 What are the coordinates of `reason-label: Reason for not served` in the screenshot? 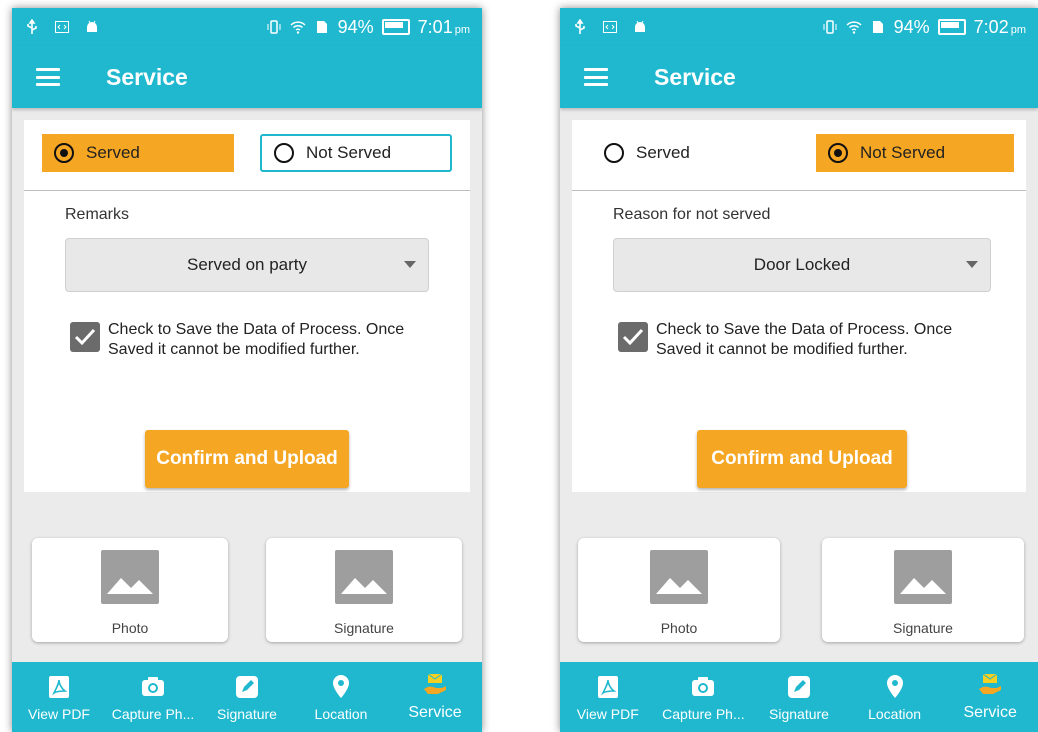 It's located at (692, 214).